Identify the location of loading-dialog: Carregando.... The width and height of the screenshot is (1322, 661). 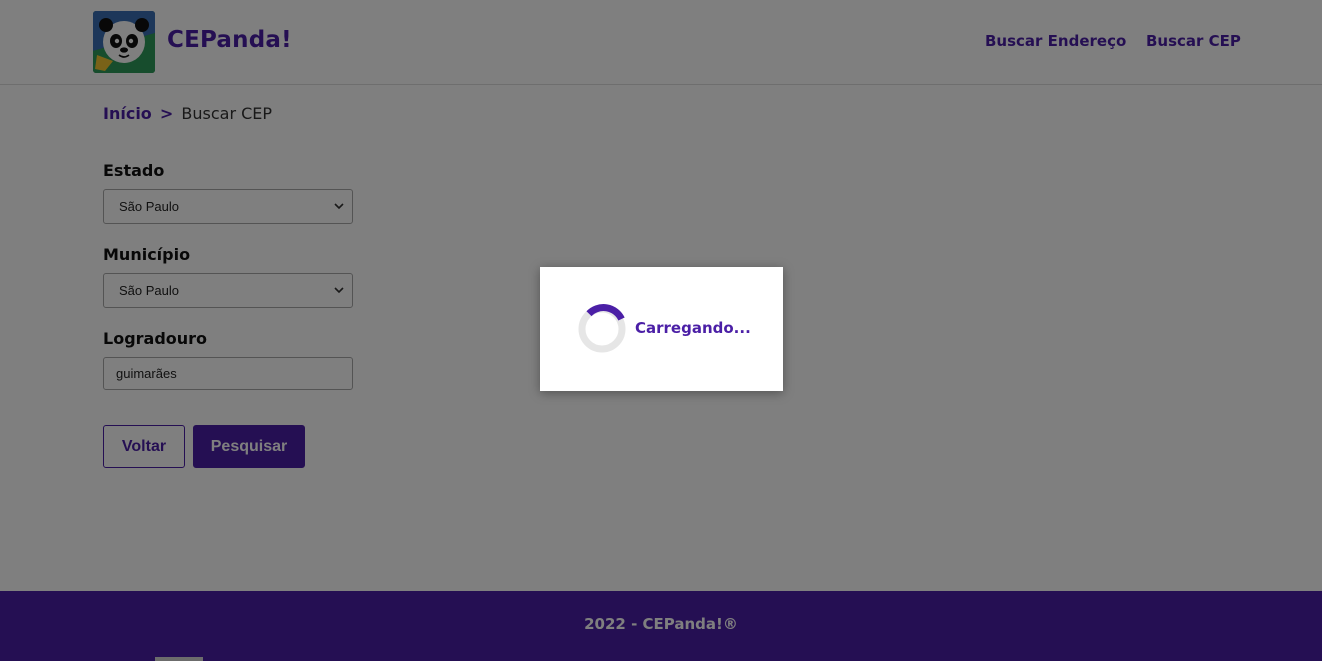
(661, 329).